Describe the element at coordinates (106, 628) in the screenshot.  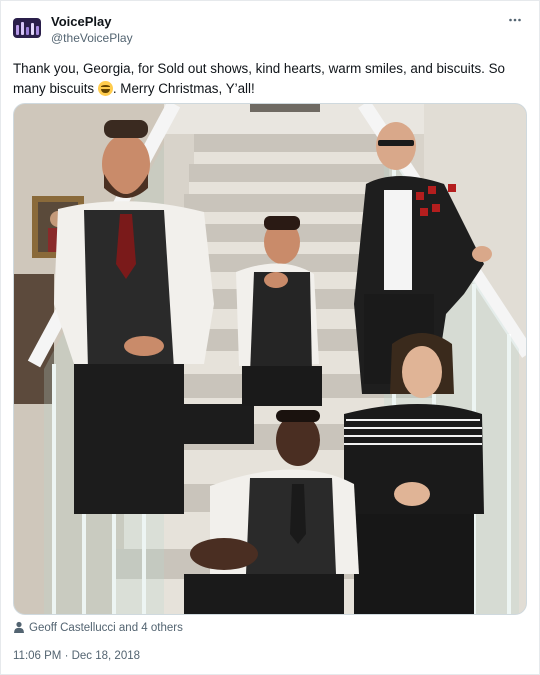
I see `tagged-people-label: Geoff Castellucci and 4 others` at that location.